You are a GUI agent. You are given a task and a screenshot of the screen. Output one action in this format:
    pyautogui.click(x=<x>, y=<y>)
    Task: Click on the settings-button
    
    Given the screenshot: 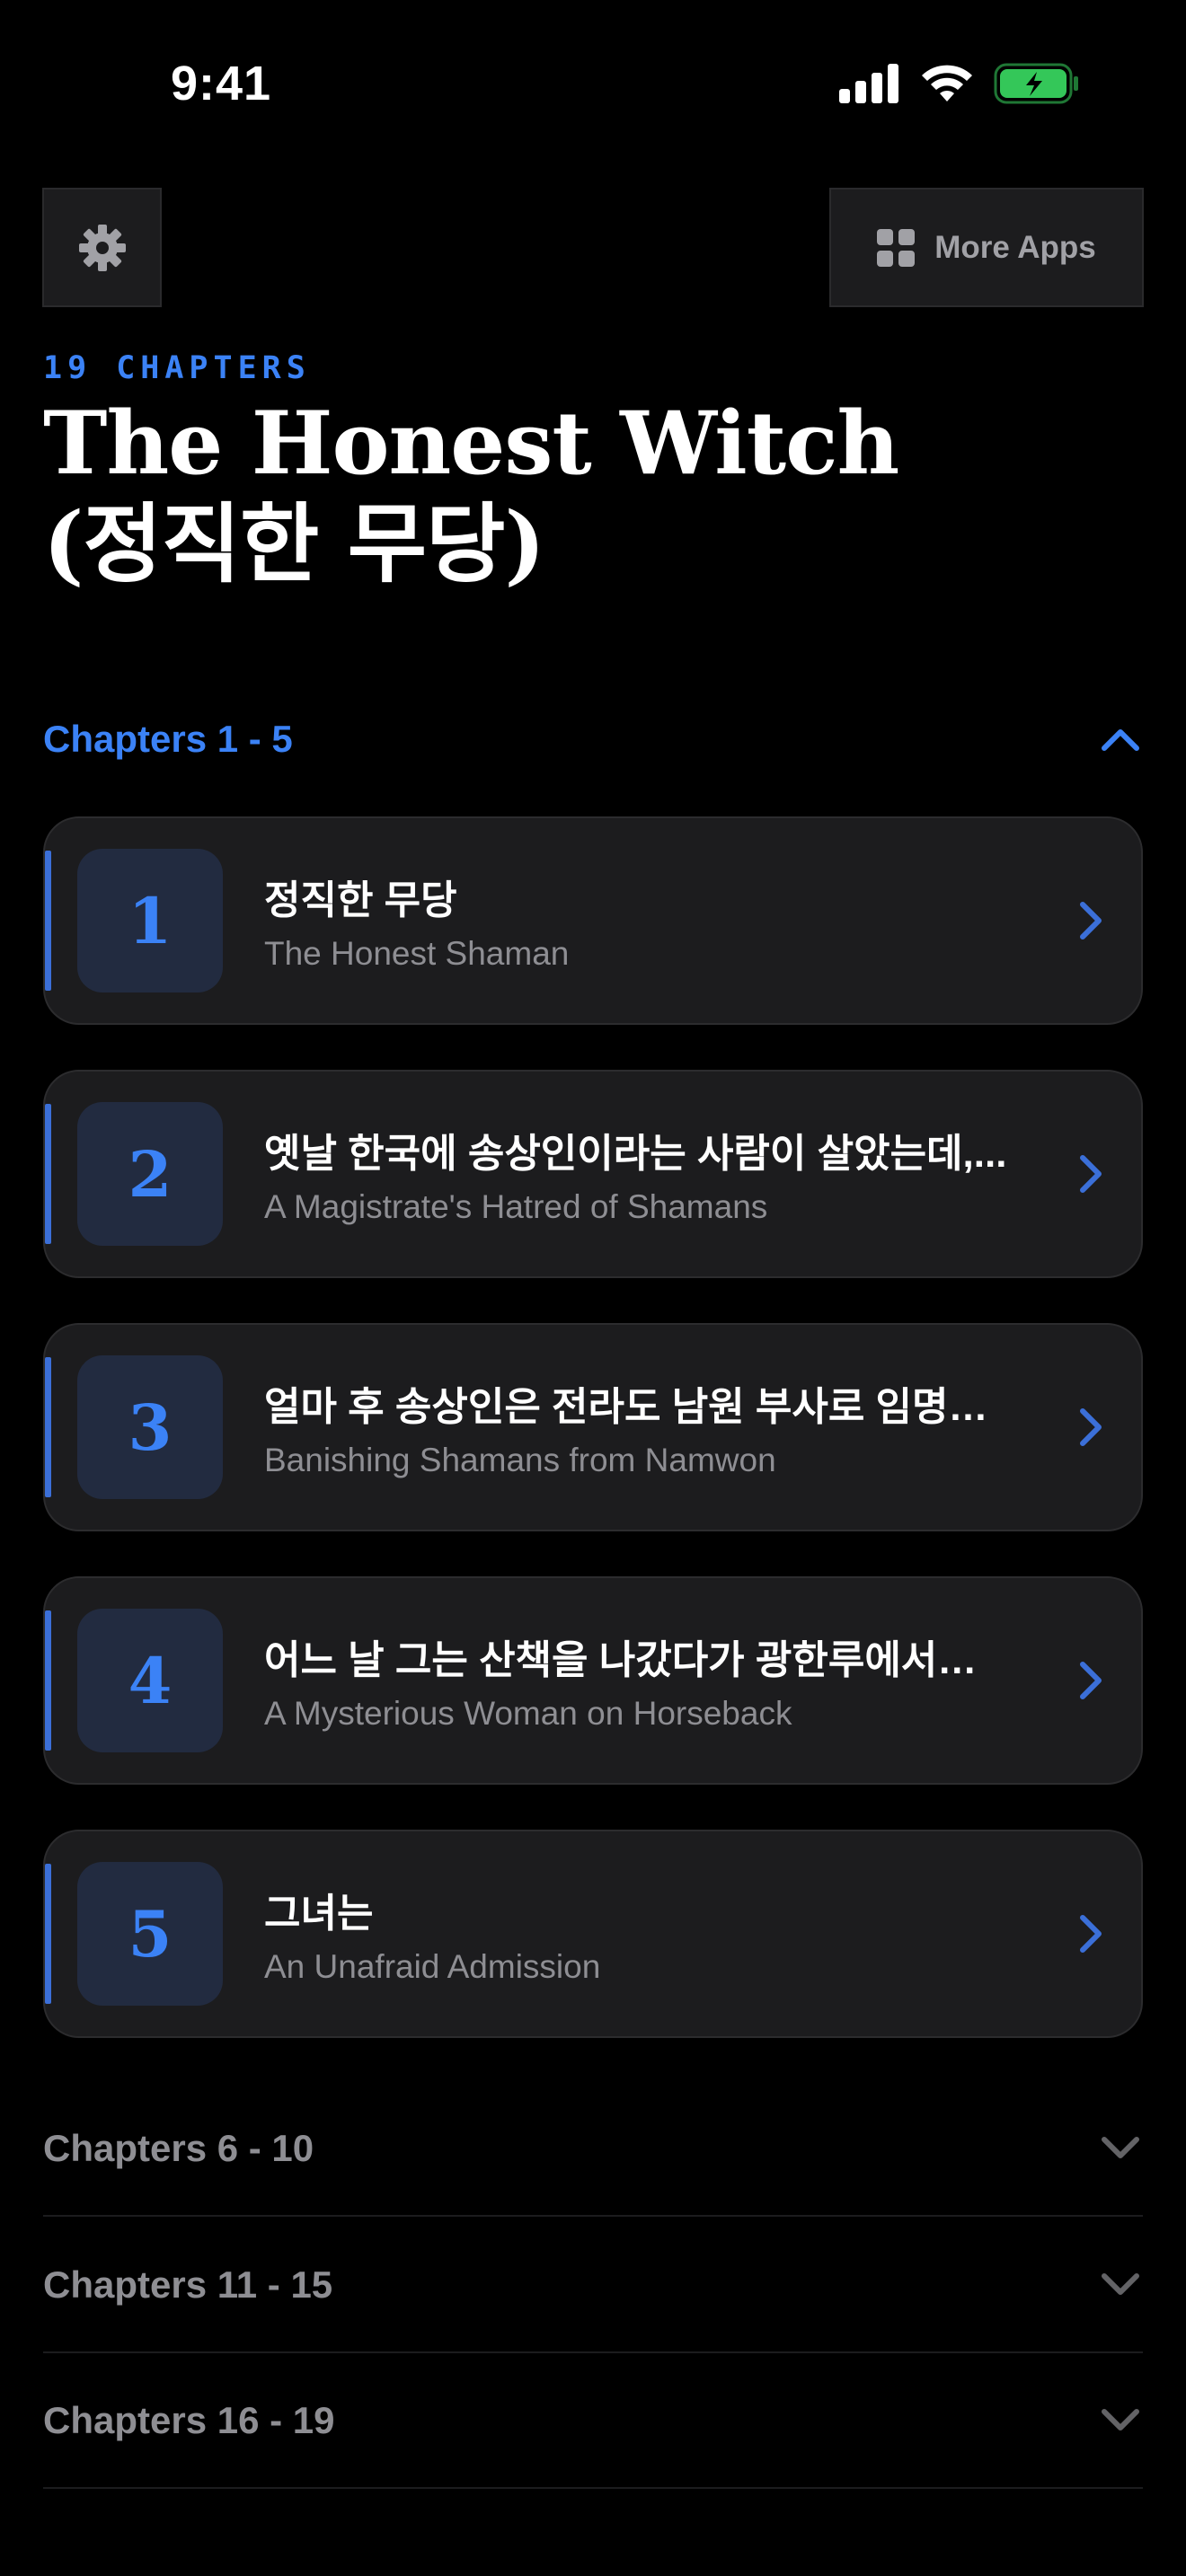 What is the action you would take?
    pyautogui.click(x=102, y=247)
    